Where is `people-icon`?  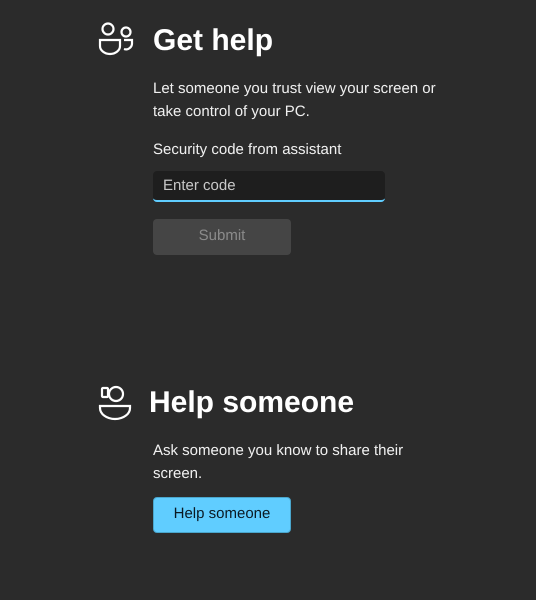 people-icon is located at coordinates (117, 40).